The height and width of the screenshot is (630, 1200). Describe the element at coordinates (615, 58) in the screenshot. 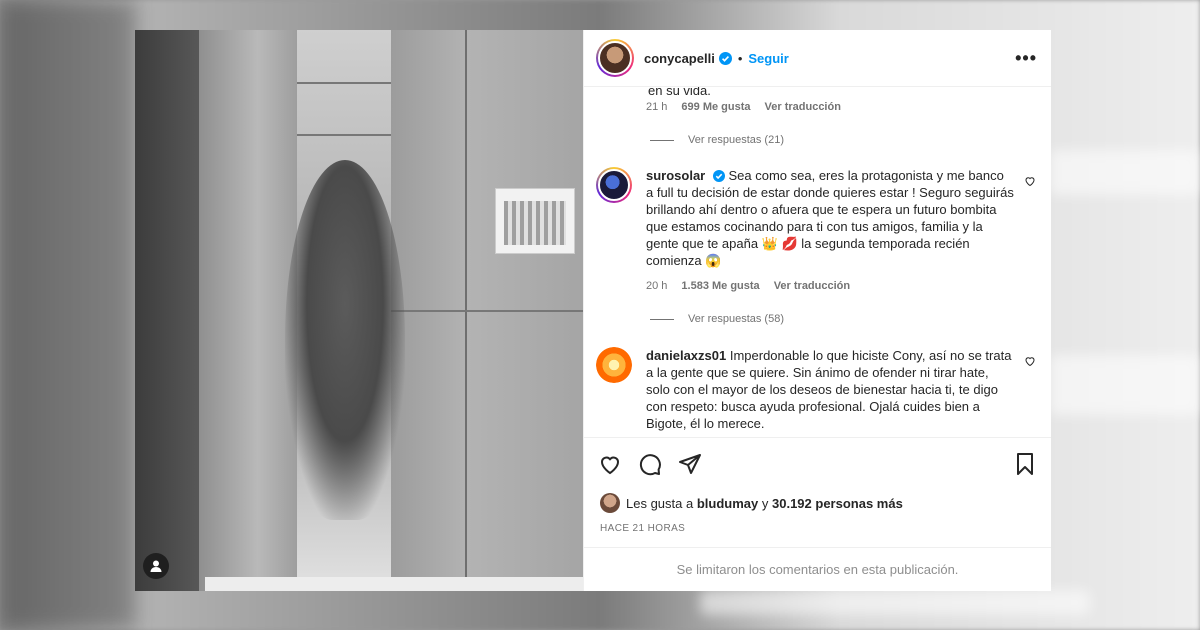

I see `author-avatar` at that location.